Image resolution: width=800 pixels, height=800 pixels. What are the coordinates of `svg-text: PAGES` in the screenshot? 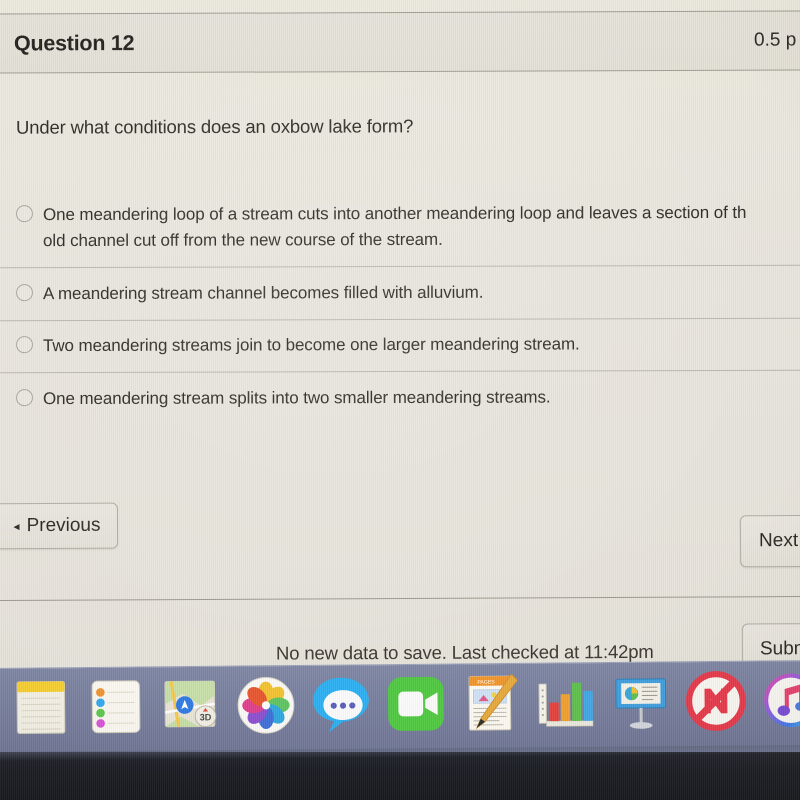 It's located at (486, 683).